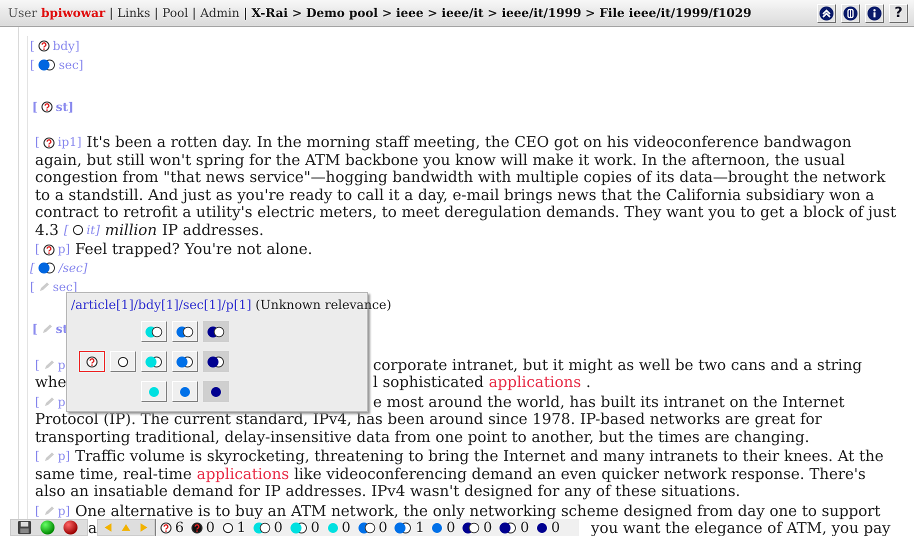  What do you see at coordinates (50, 383) in the screenshot?
I see `paragraph-text: whe` at bounding box center [50, 383].